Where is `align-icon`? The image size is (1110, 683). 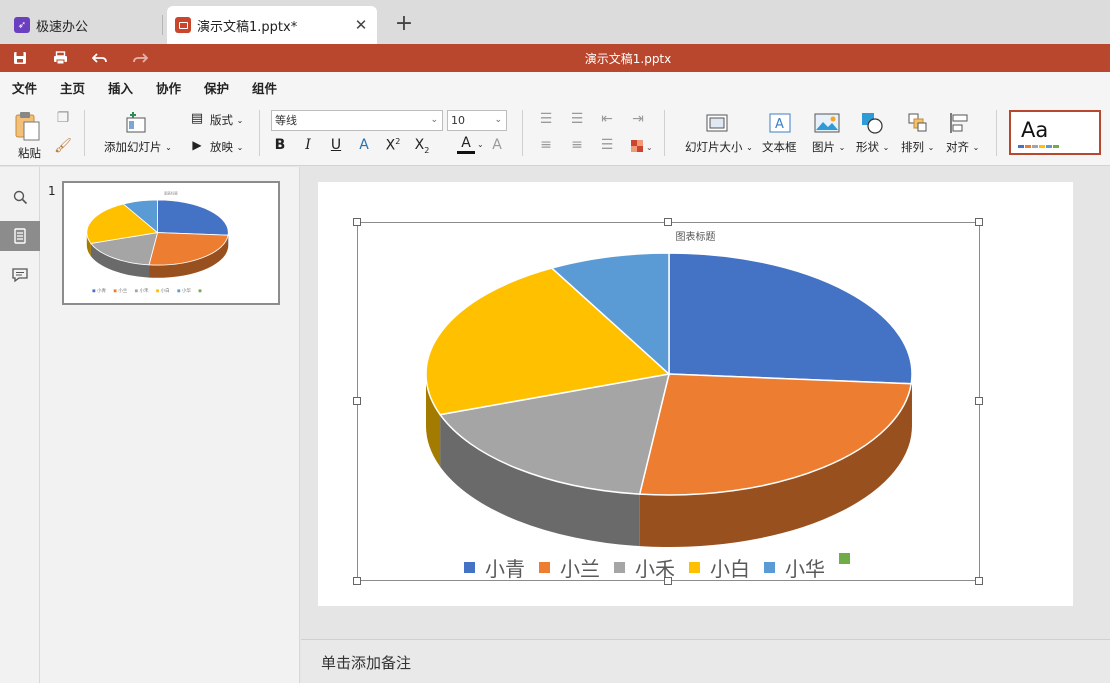 align-icon is located at coordinates (960, 124).